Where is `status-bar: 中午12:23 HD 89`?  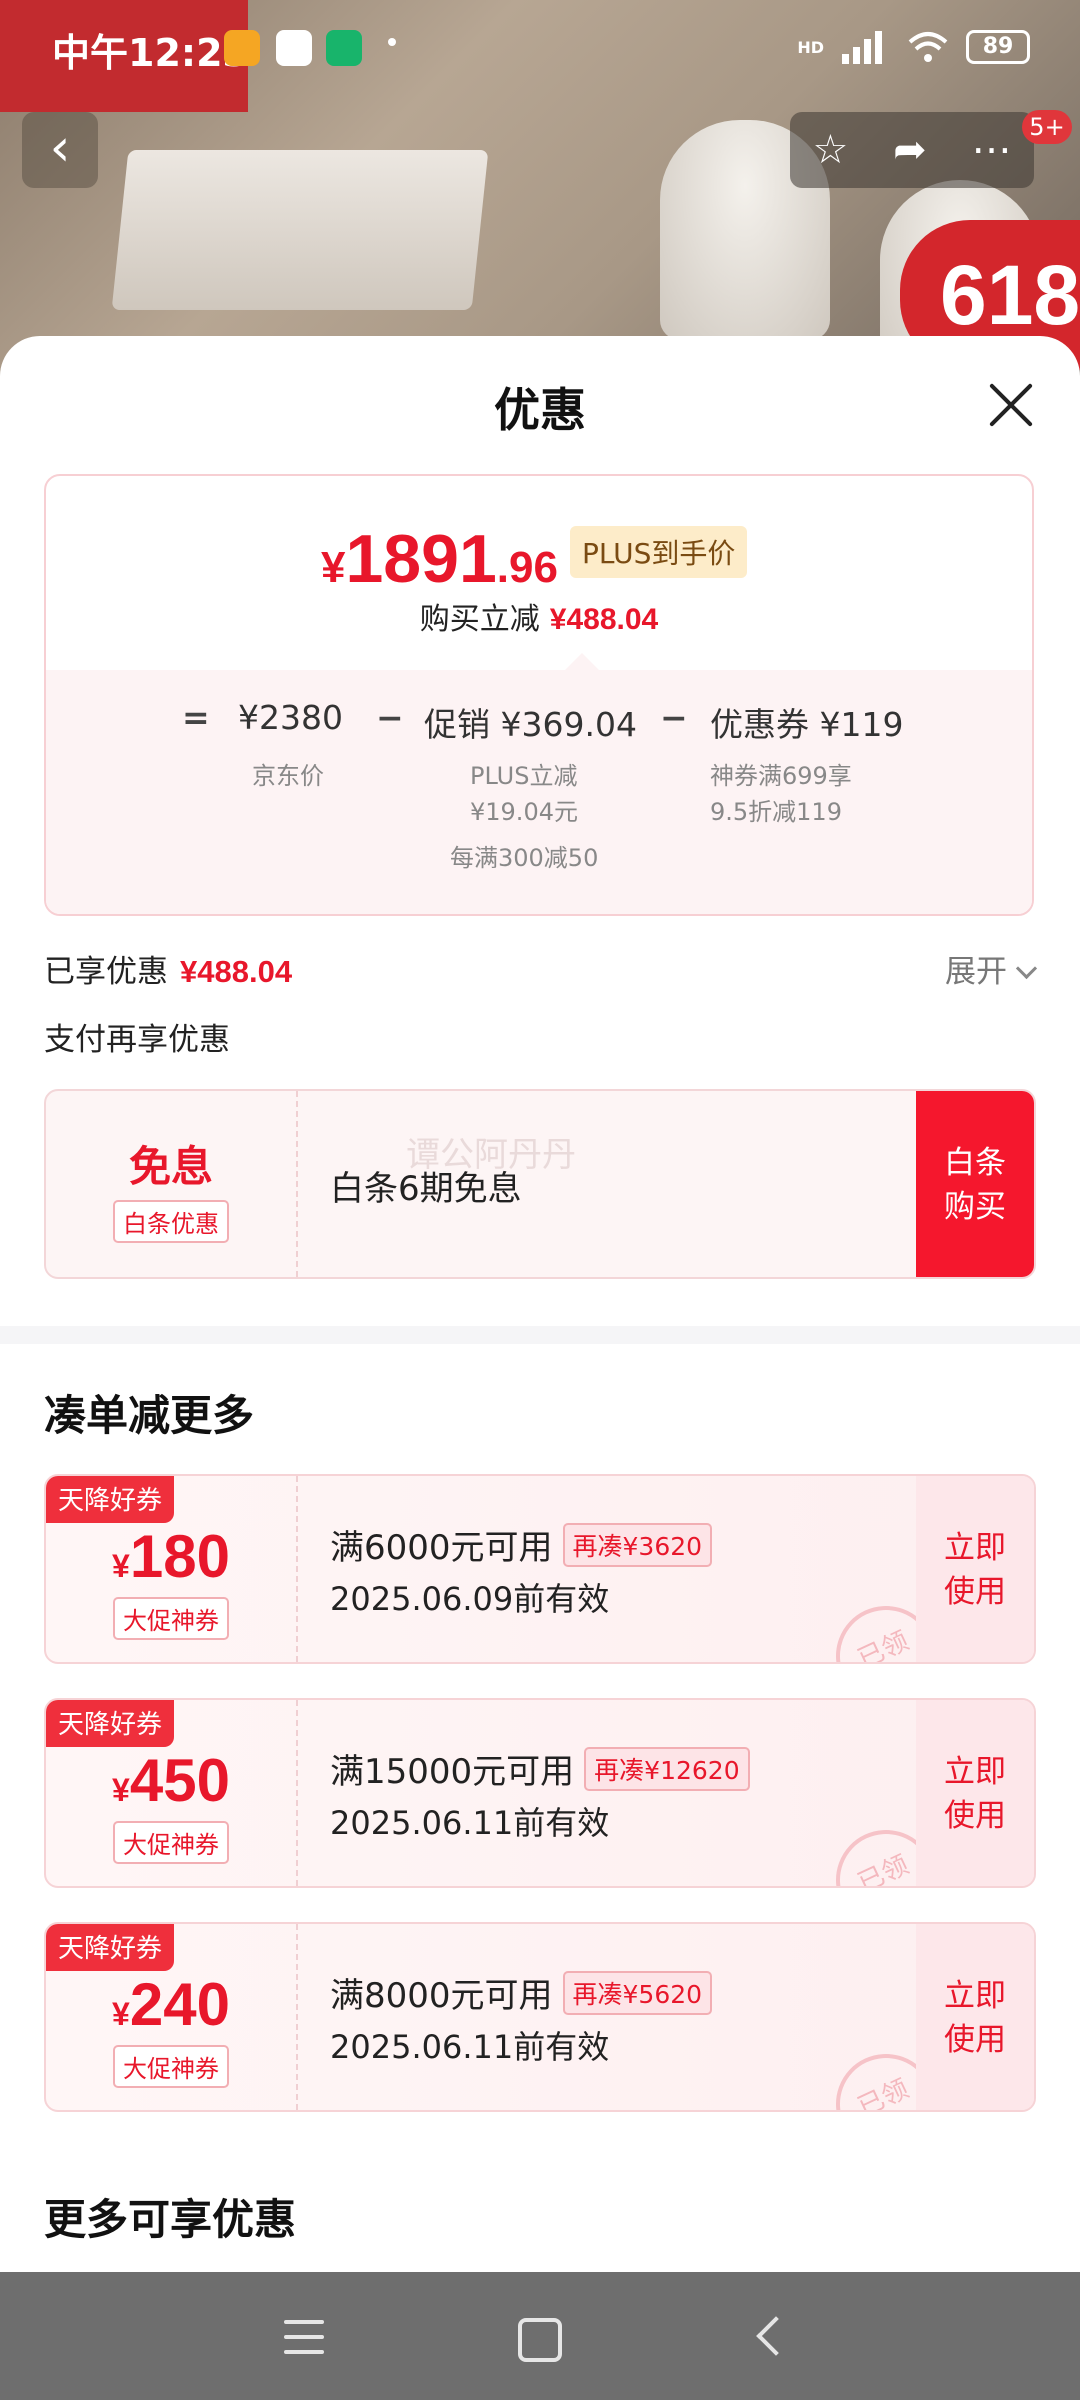 status-bar: 中午12:23 HD 89 is located at coordinates (540, 48).